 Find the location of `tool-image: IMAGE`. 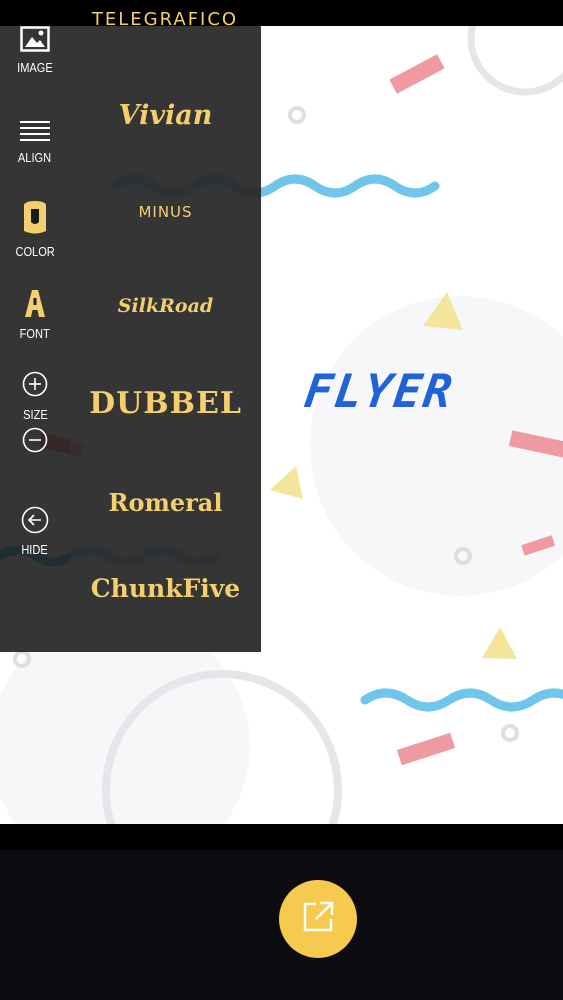

tool-image: IMAGE is located at coordinates (35, 50).